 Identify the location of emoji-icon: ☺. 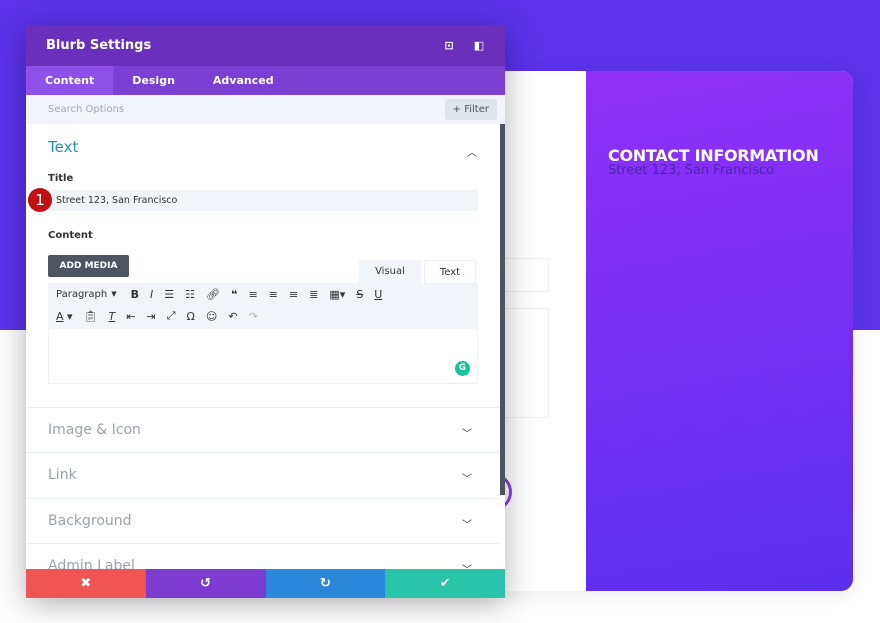
(211, 316).